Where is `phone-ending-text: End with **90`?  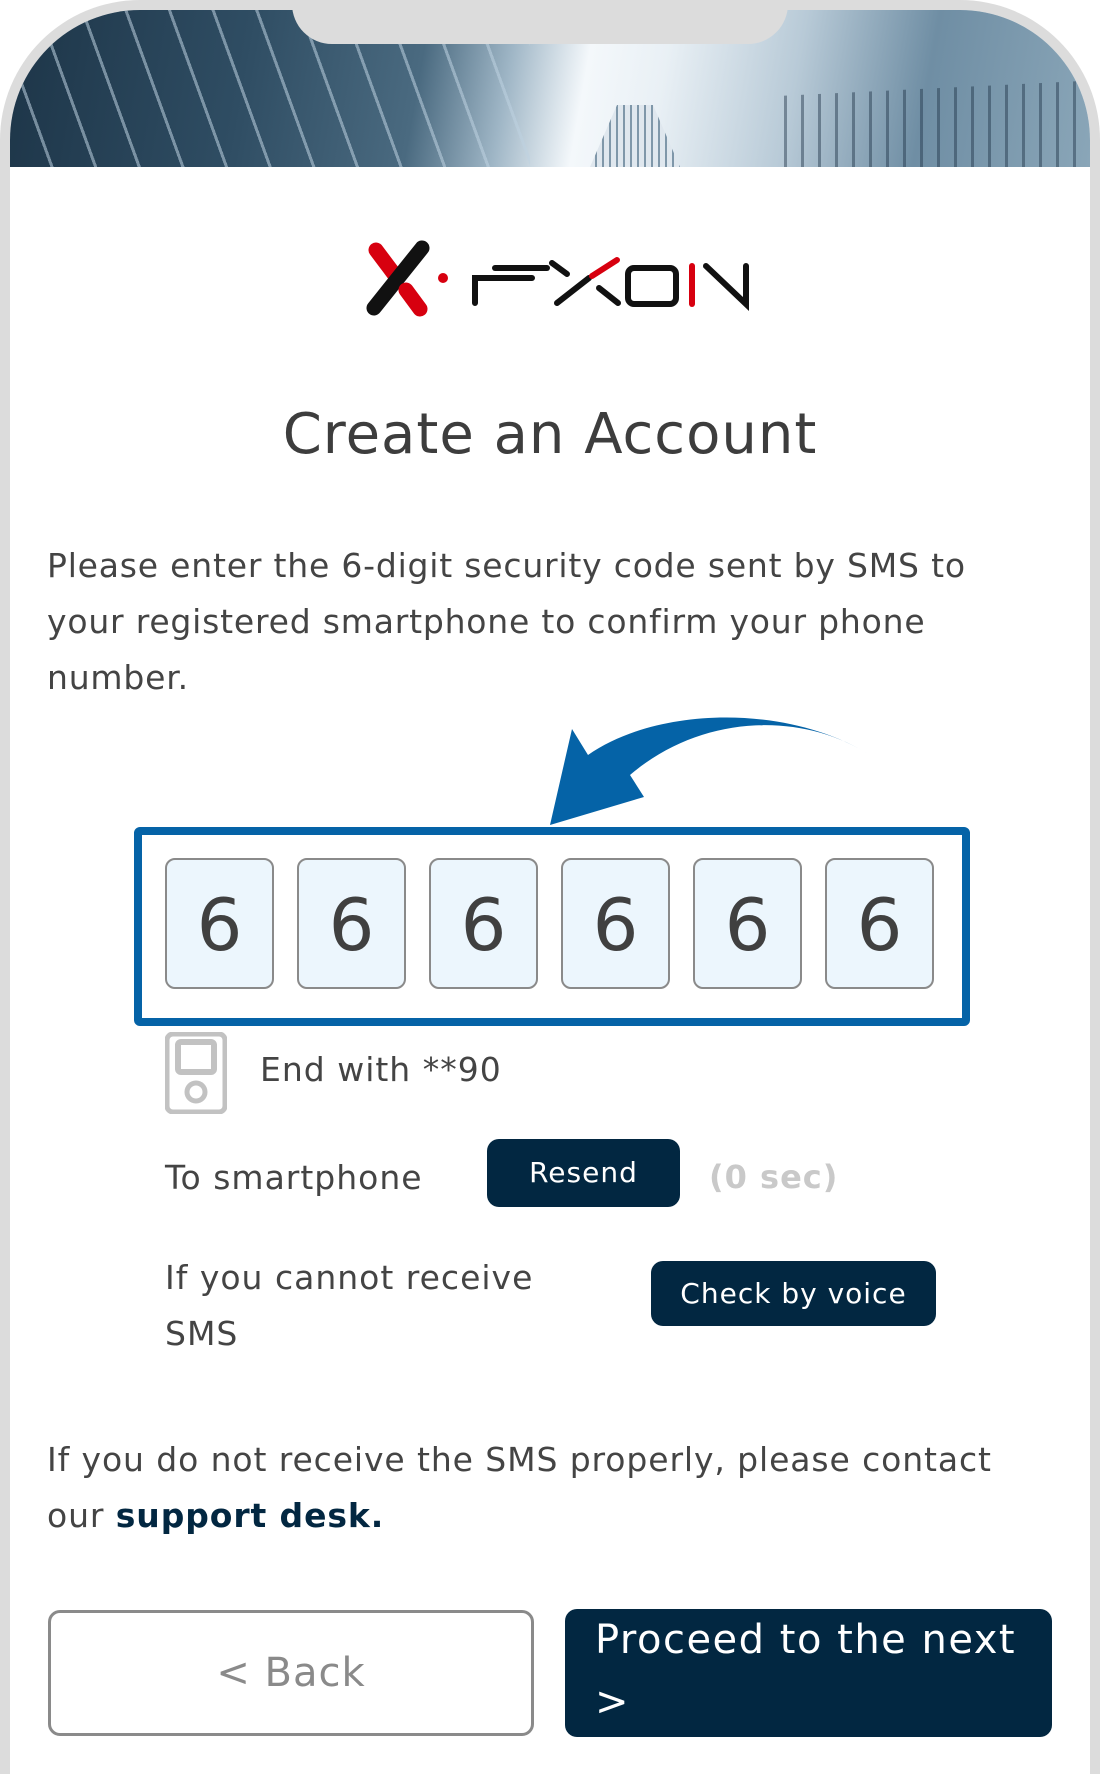
phone-ending-text: End with **90 is located at coordinates (381, 1069).